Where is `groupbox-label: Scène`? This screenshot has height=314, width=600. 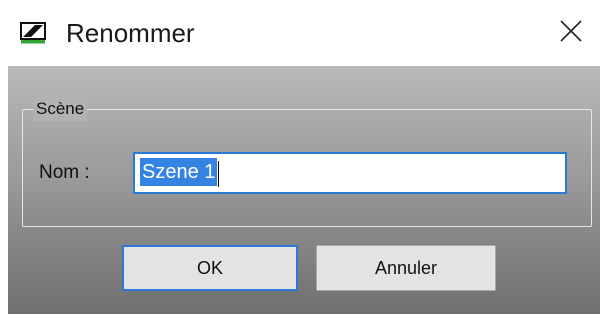
groupbox-label: Scène is located at coordinates (60, 109).